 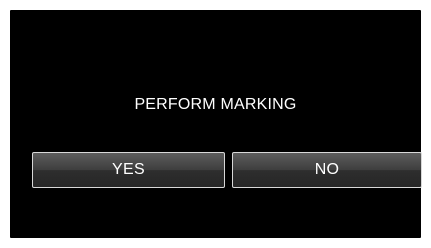 I want to click on no-button: NO, so click(x=327, y=170).